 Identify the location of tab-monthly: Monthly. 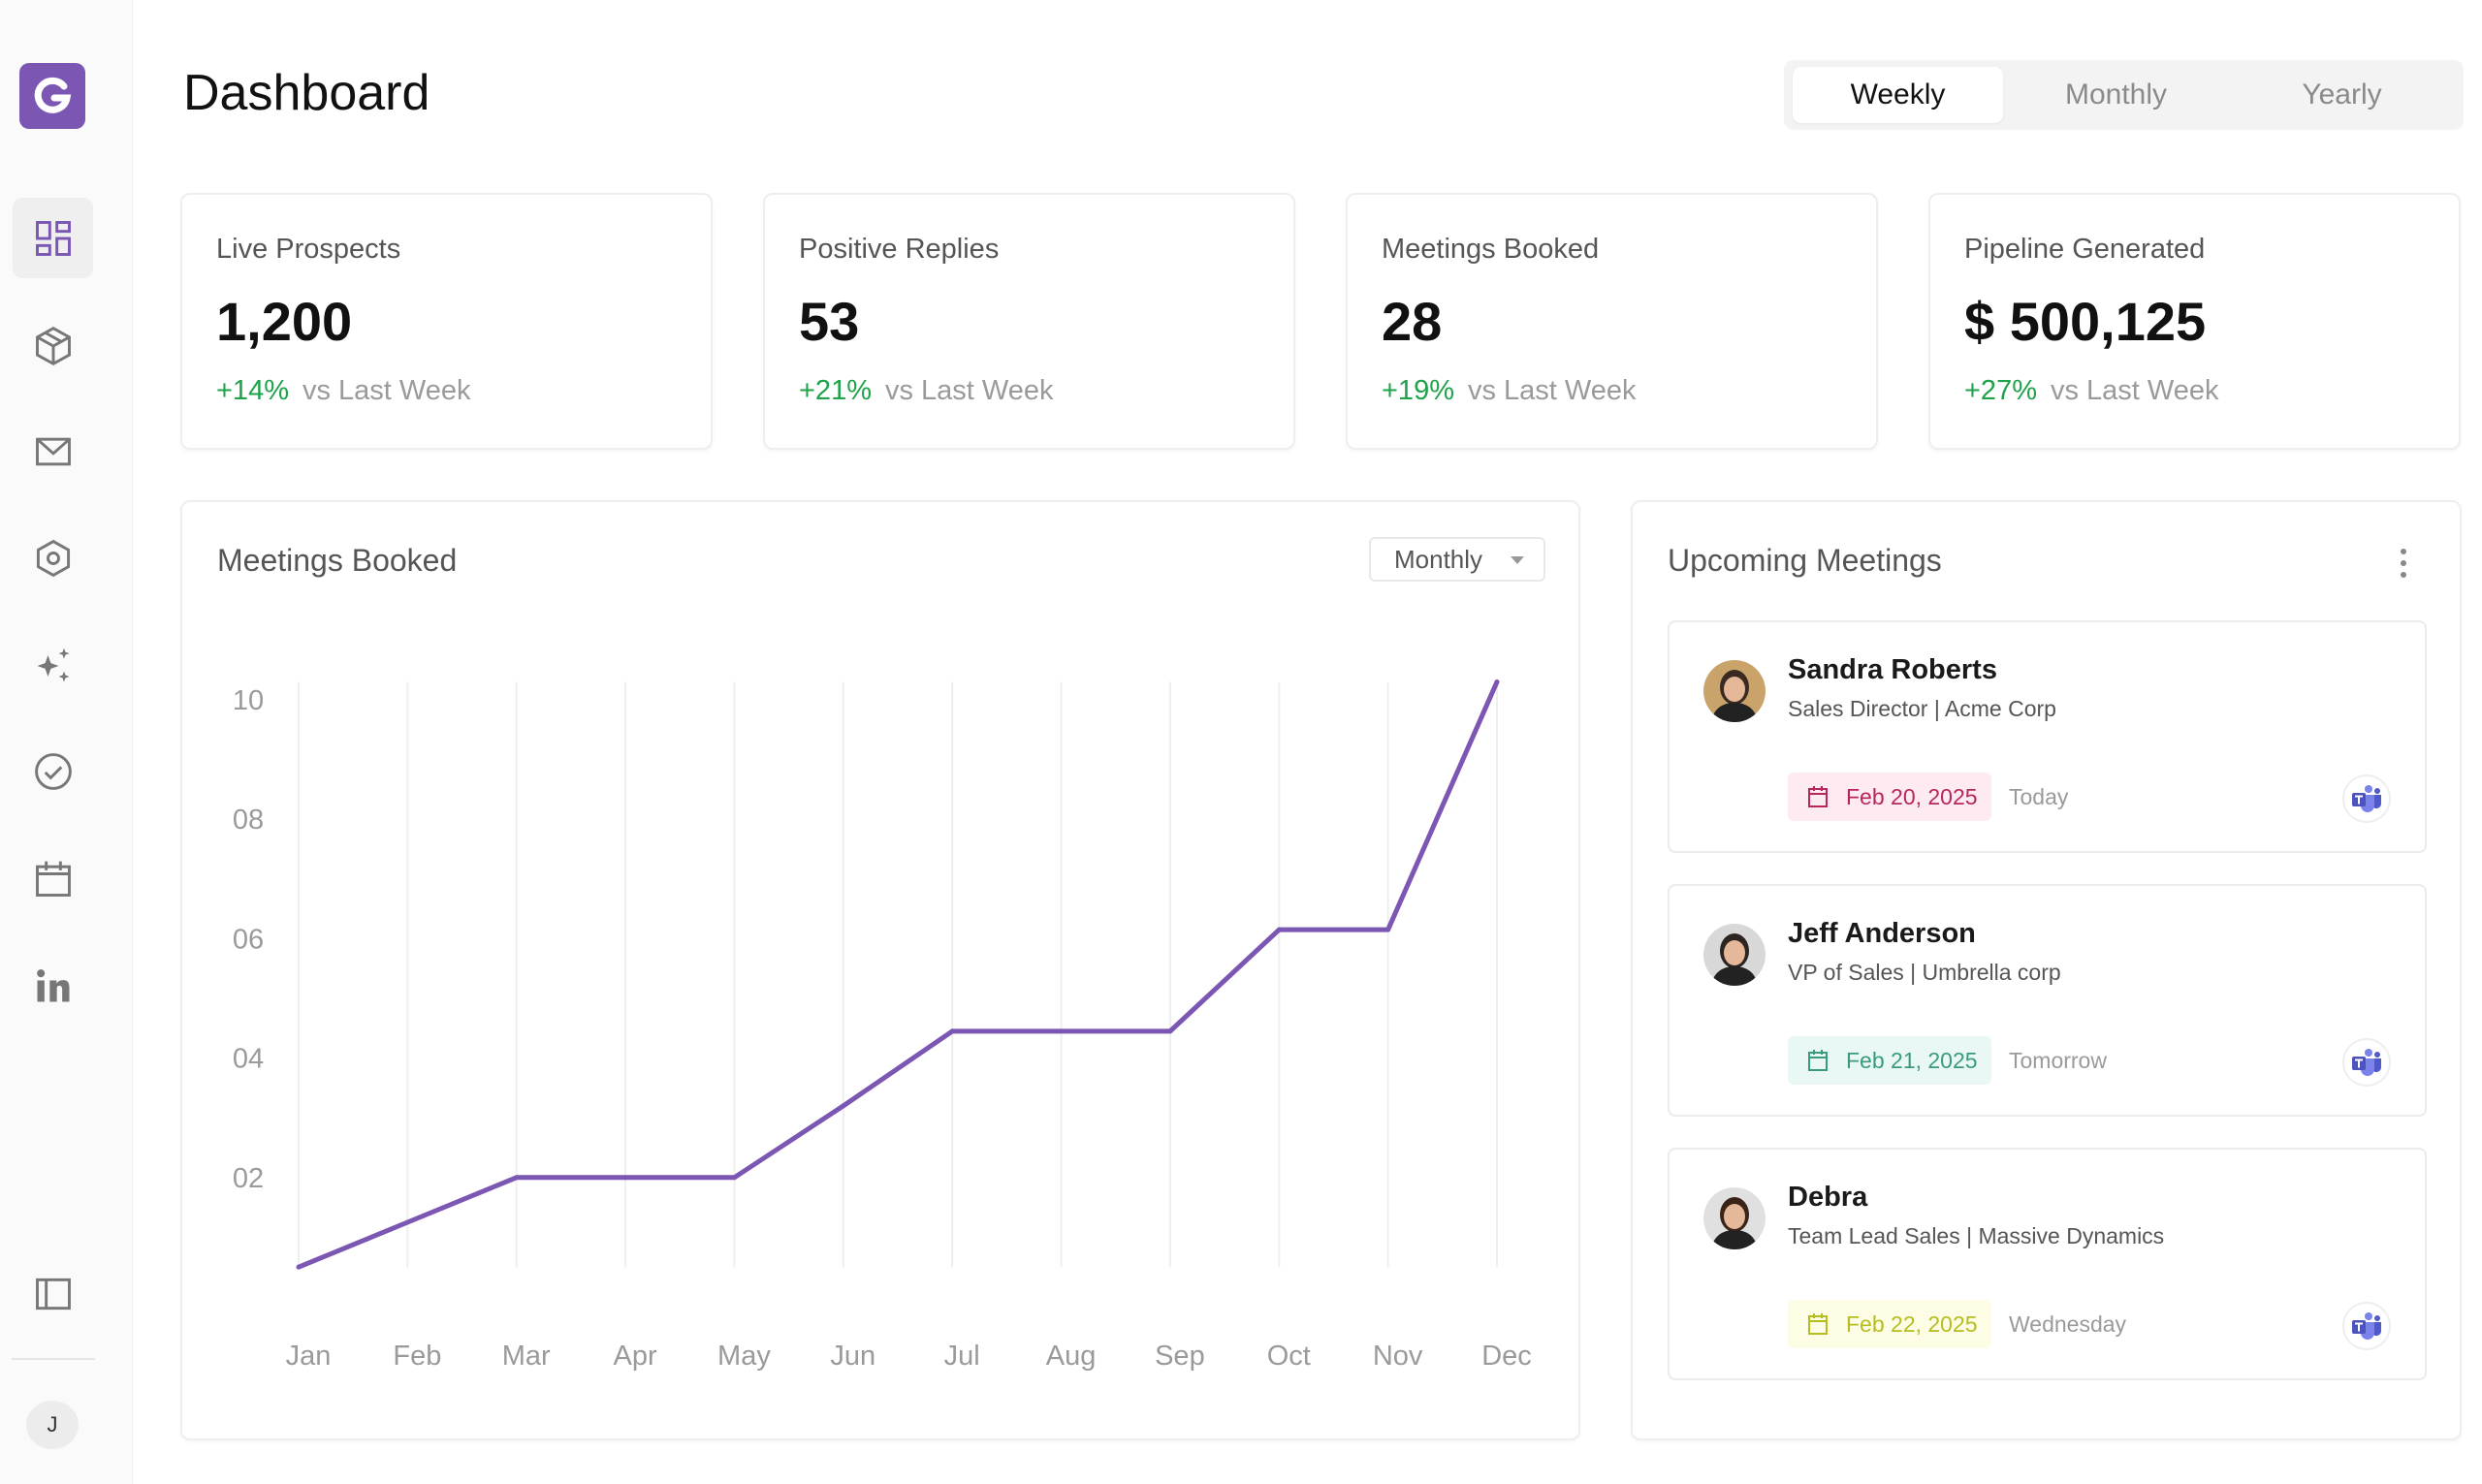
(2116, 95).